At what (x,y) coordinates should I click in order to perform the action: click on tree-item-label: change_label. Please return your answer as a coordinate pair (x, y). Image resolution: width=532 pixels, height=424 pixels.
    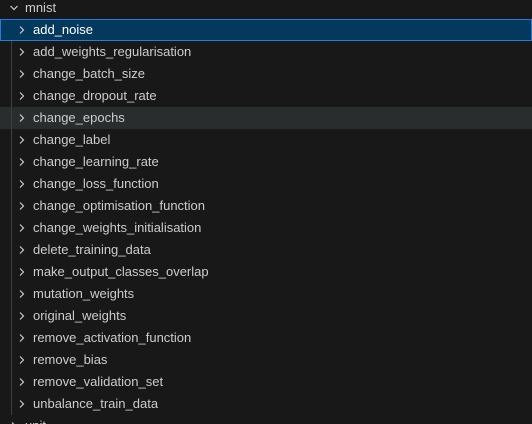
    Looking at the image, I should click on (72, 139).